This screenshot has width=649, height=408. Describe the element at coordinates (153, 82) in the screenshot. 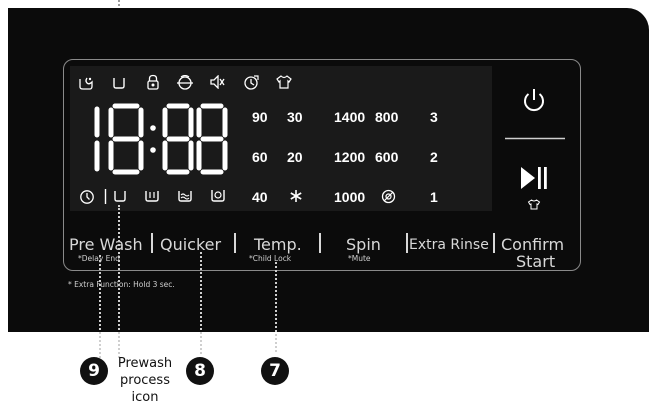

I see `lock-icon` at that location.